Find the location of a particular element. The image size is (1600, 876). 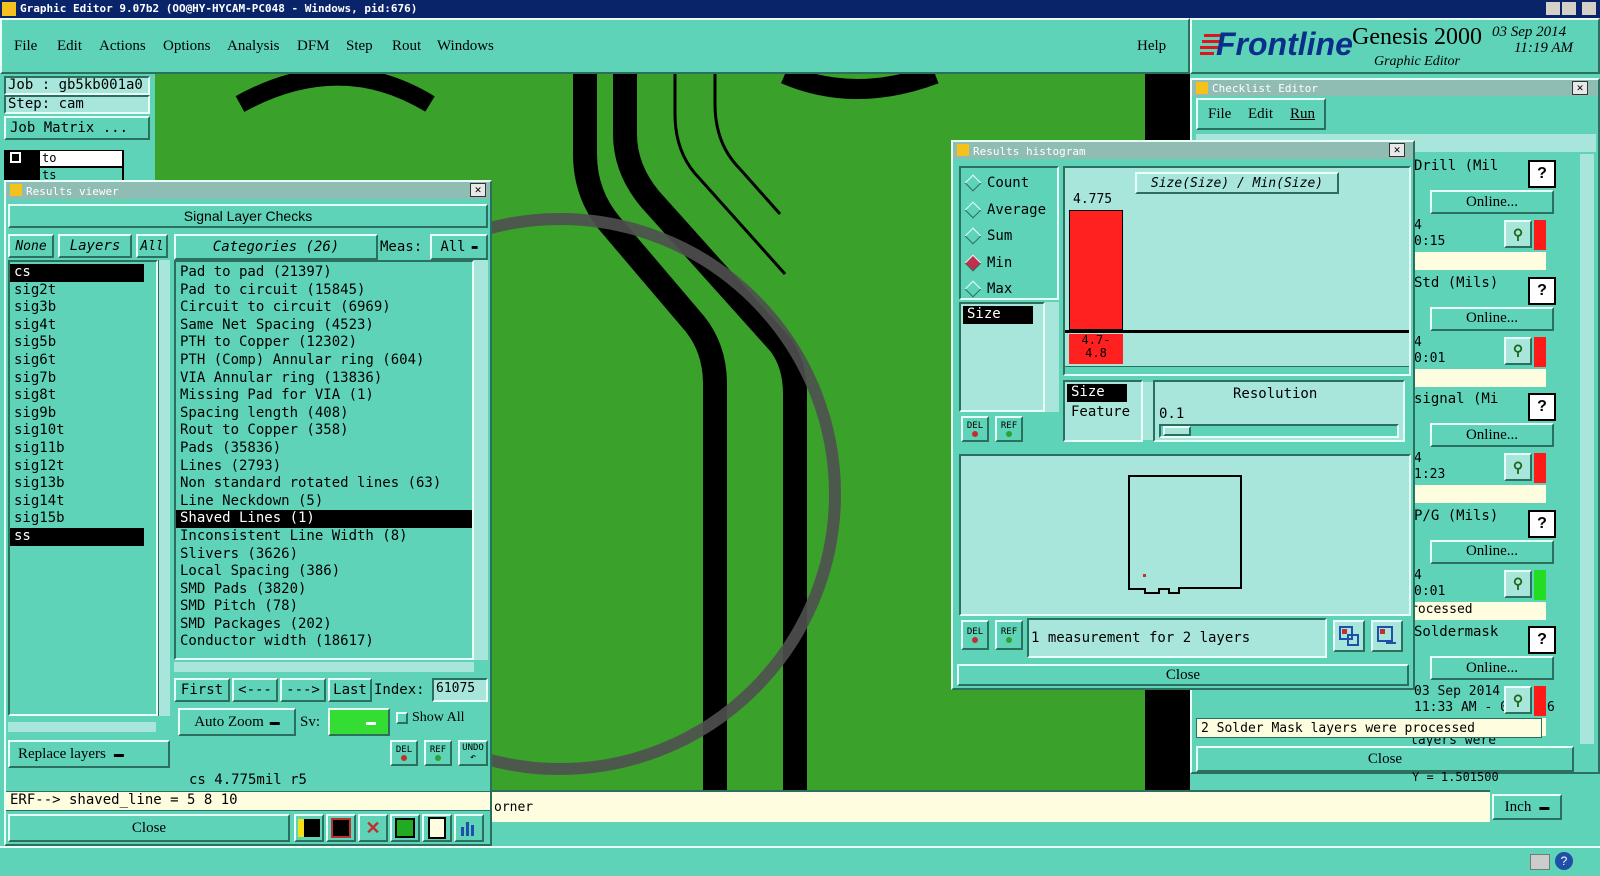

maximize-button is located at coordinates (1569, 8).